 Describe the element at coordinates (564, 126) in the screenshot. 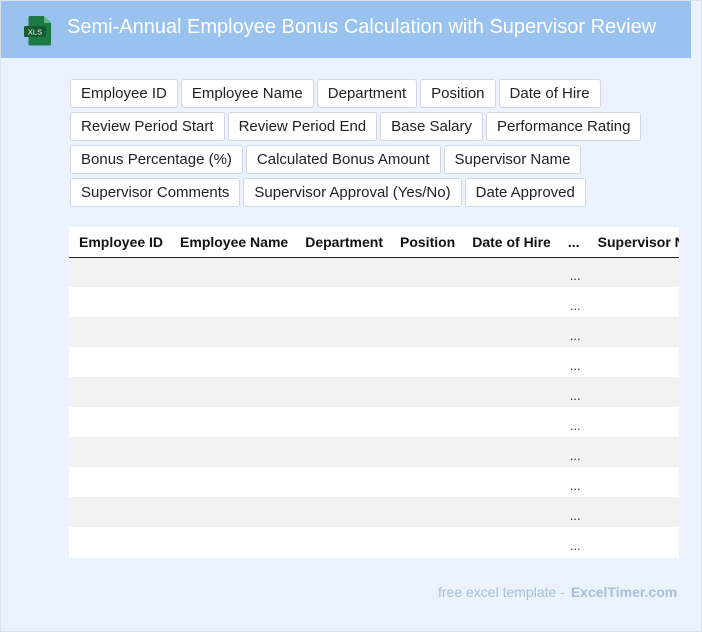

I see `field-tag: Performance Rating` at that location.